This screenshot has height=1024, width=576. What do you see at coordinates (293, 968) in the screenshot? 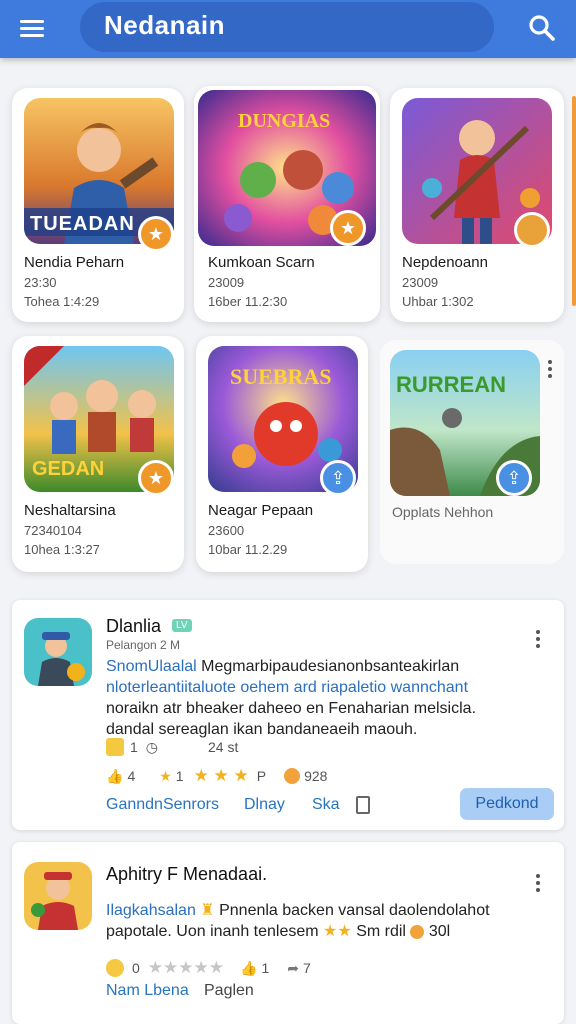
I see `share-icon: ➦` at bounding box center [293, 968].